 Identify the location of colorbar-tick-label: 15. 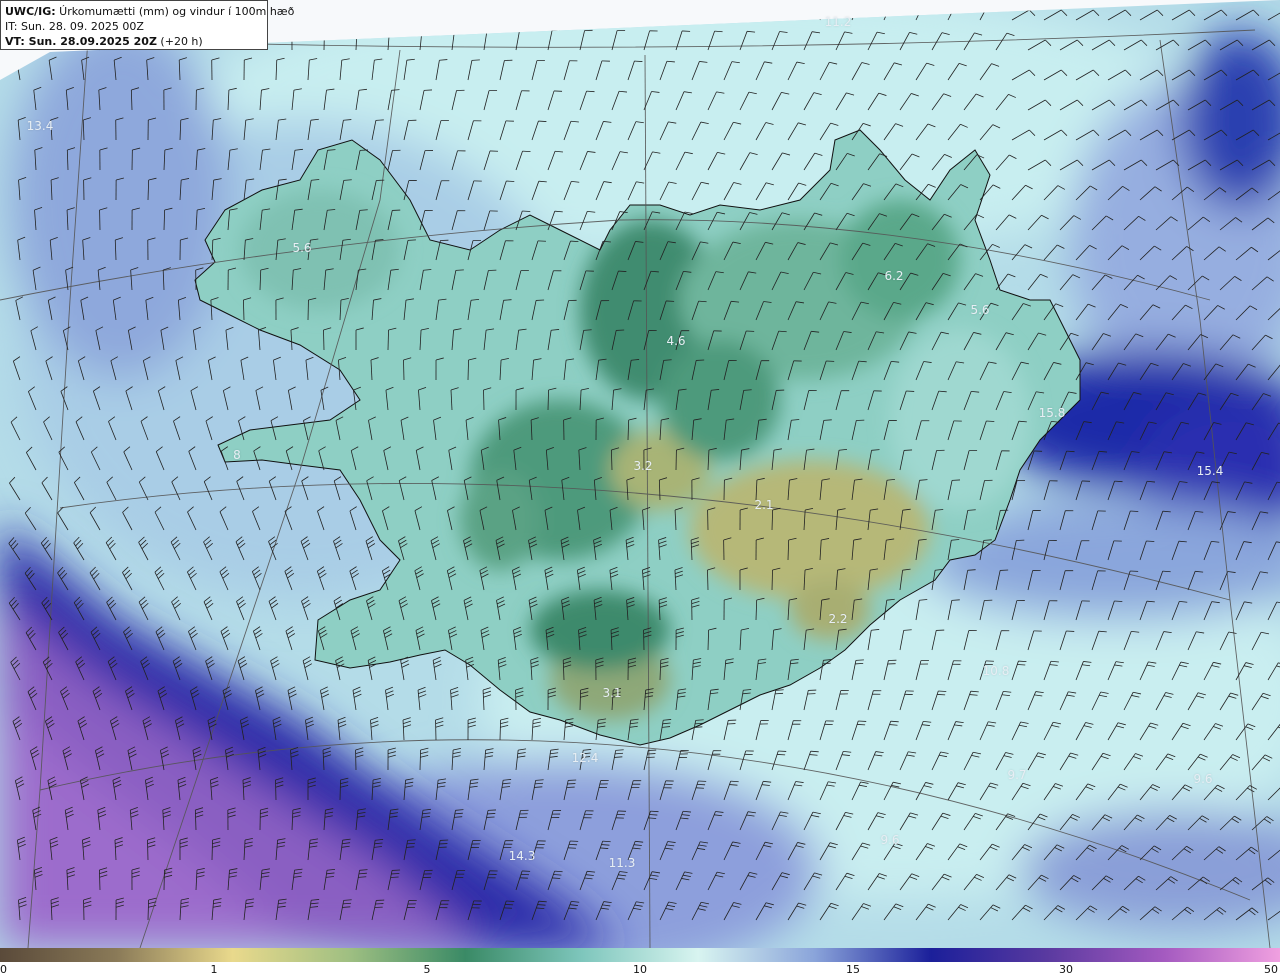
(853, 969).